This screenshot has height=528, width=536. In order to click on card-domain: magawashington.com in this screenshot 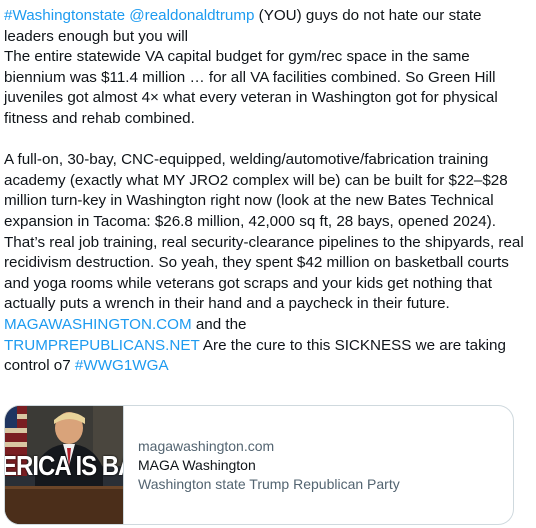, I will do `click(206, 445)`.